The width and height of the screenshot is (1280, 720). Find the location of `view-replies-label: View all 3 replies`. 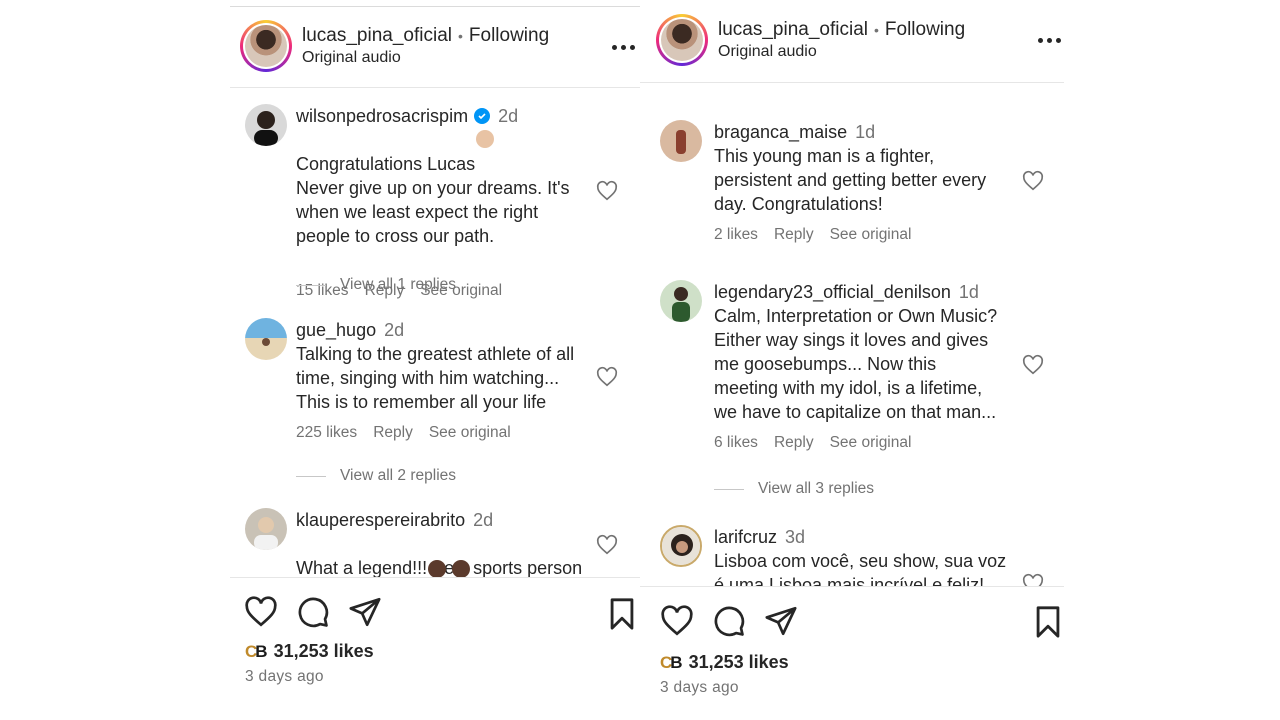

view-replies-label: View all 3 replies is located at coordinates (816, 488).